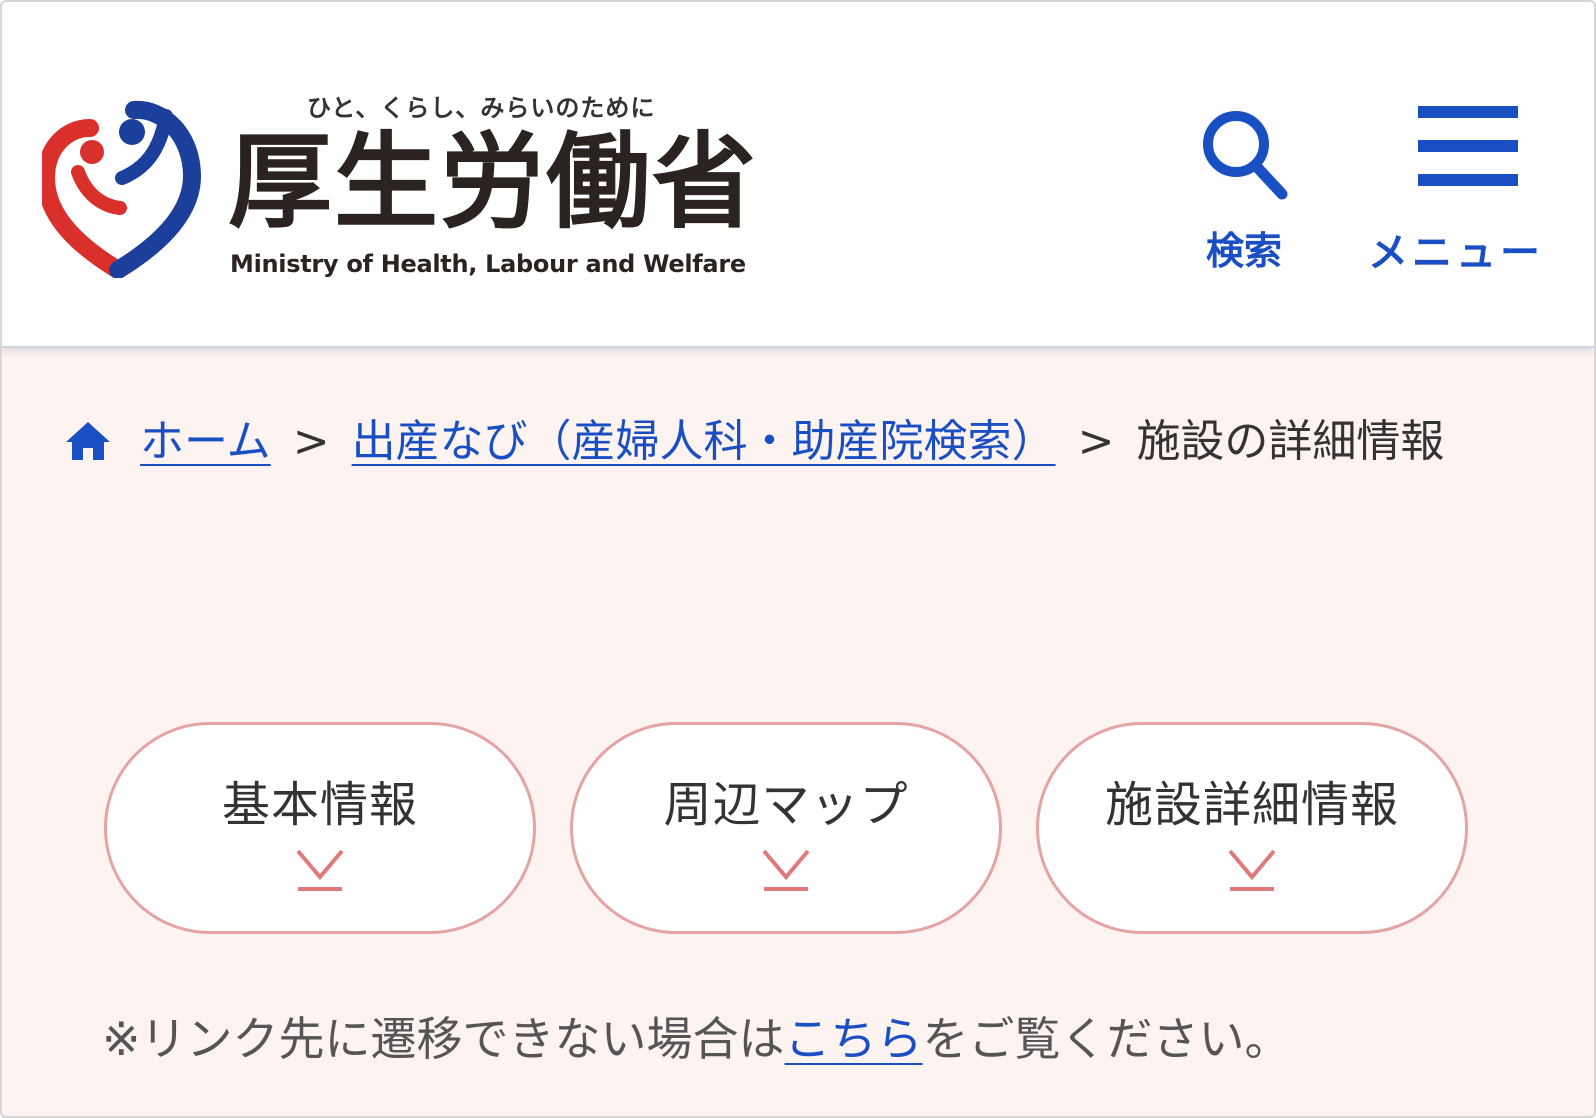  I want to click on pill-label: 施設詳細情報, so click(1251, 805).